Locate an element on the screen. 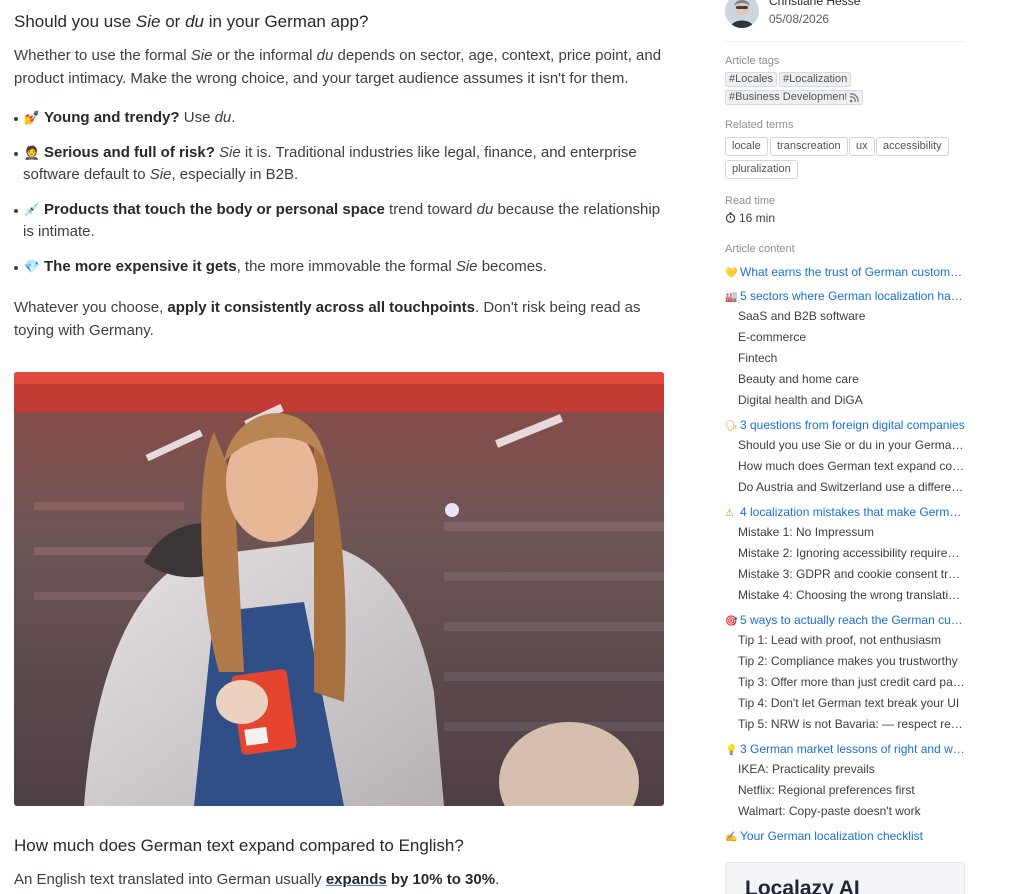 The width and height of the screenshot is (1014, 894). toc-section-icon: 💡 is located at coordinates (731, 750).